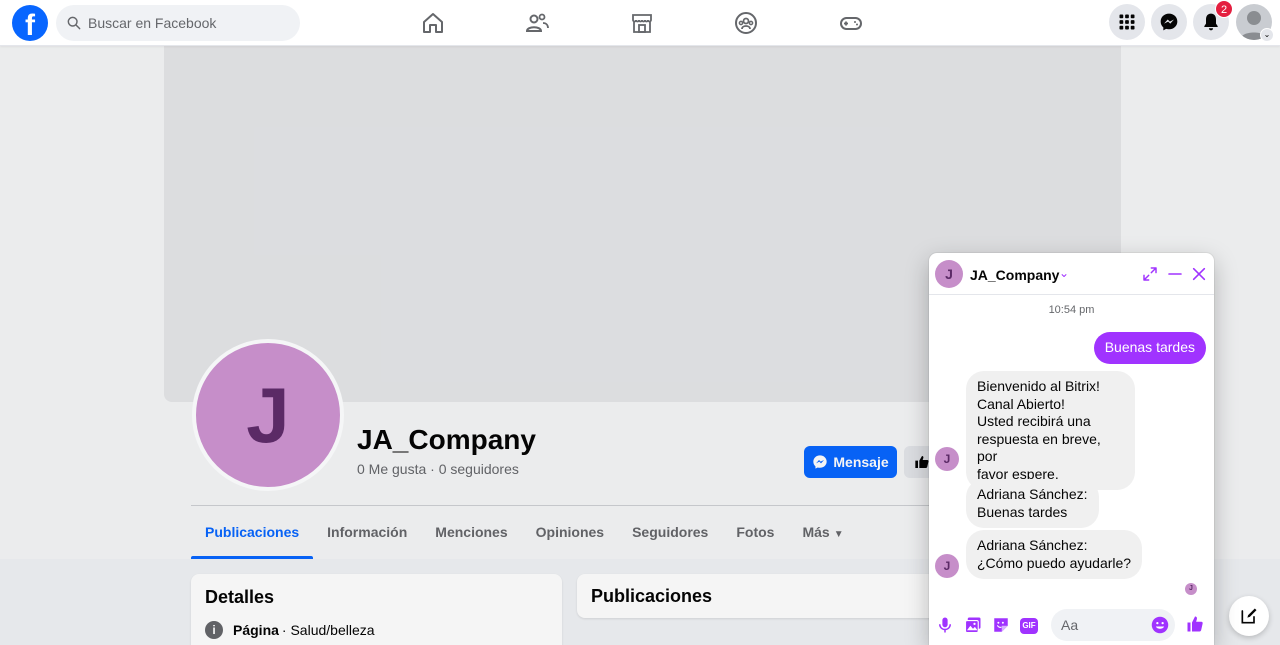  Describe the element at coordinates (1071, 274) in the screenshot. I see `chat-header: J JA_Company ⌄` at that location.